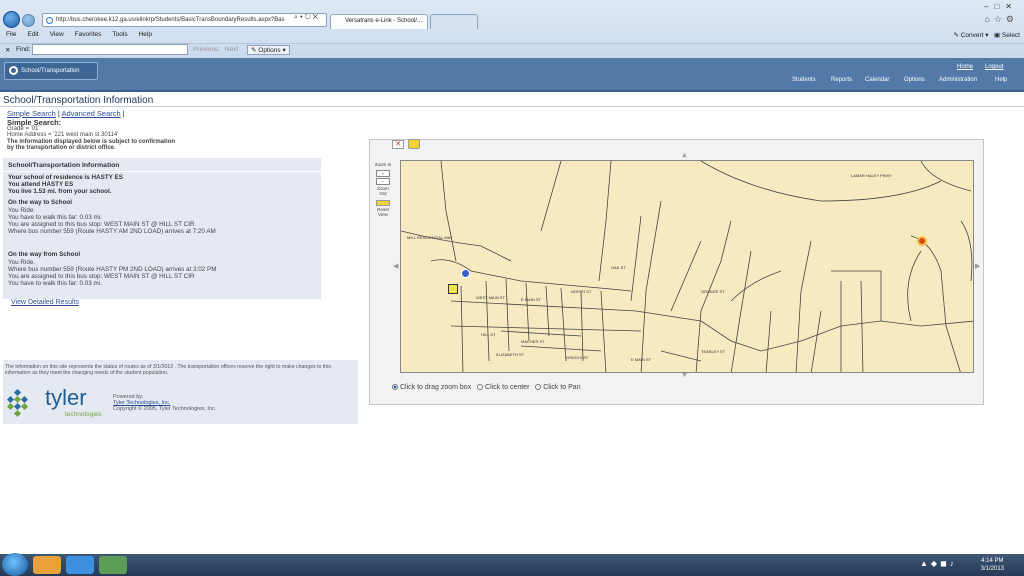 Image resolution: width=1024 pixels, height=576 pixels. Describe the element at coordinates (465, 273) in the screenshot. I see `home-marker-icon` at that location.